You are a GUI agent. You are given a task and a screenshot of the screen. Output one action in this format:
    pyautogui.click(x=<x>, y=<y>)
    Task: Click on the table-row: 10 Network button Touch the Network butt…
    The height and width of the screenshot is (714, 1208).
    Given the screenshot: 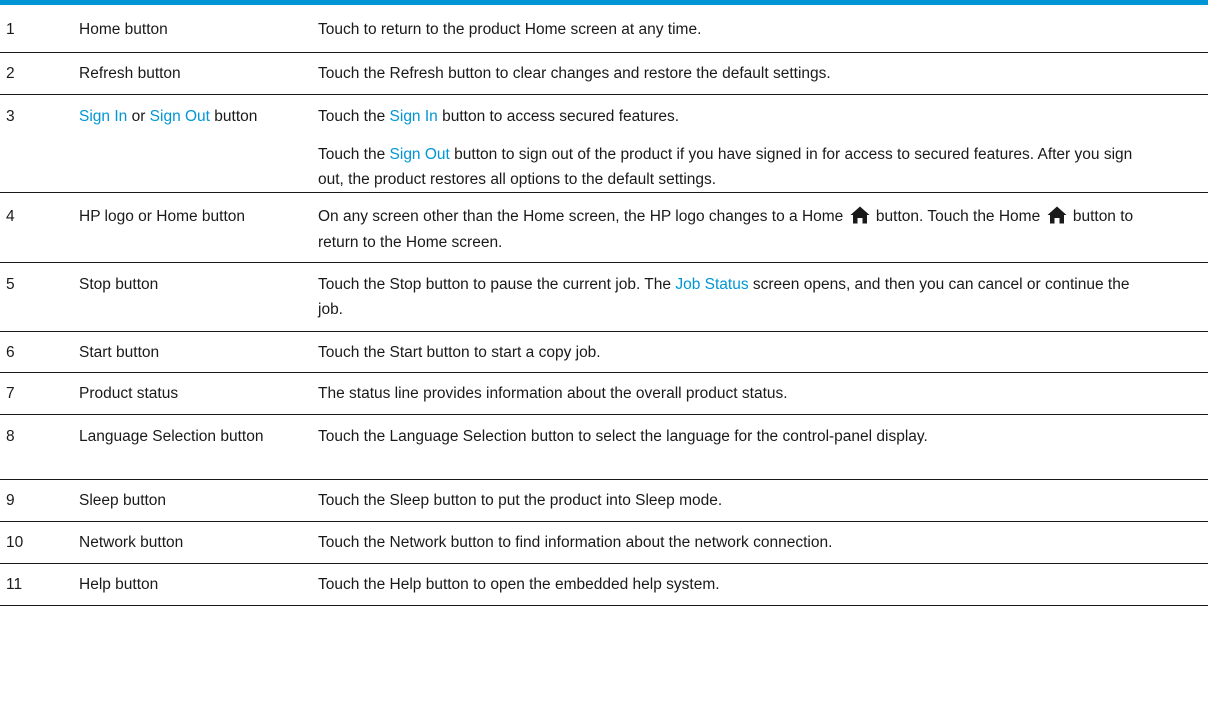 What is the action you would take?
    pyautogui.click(x=604, y=543)
    